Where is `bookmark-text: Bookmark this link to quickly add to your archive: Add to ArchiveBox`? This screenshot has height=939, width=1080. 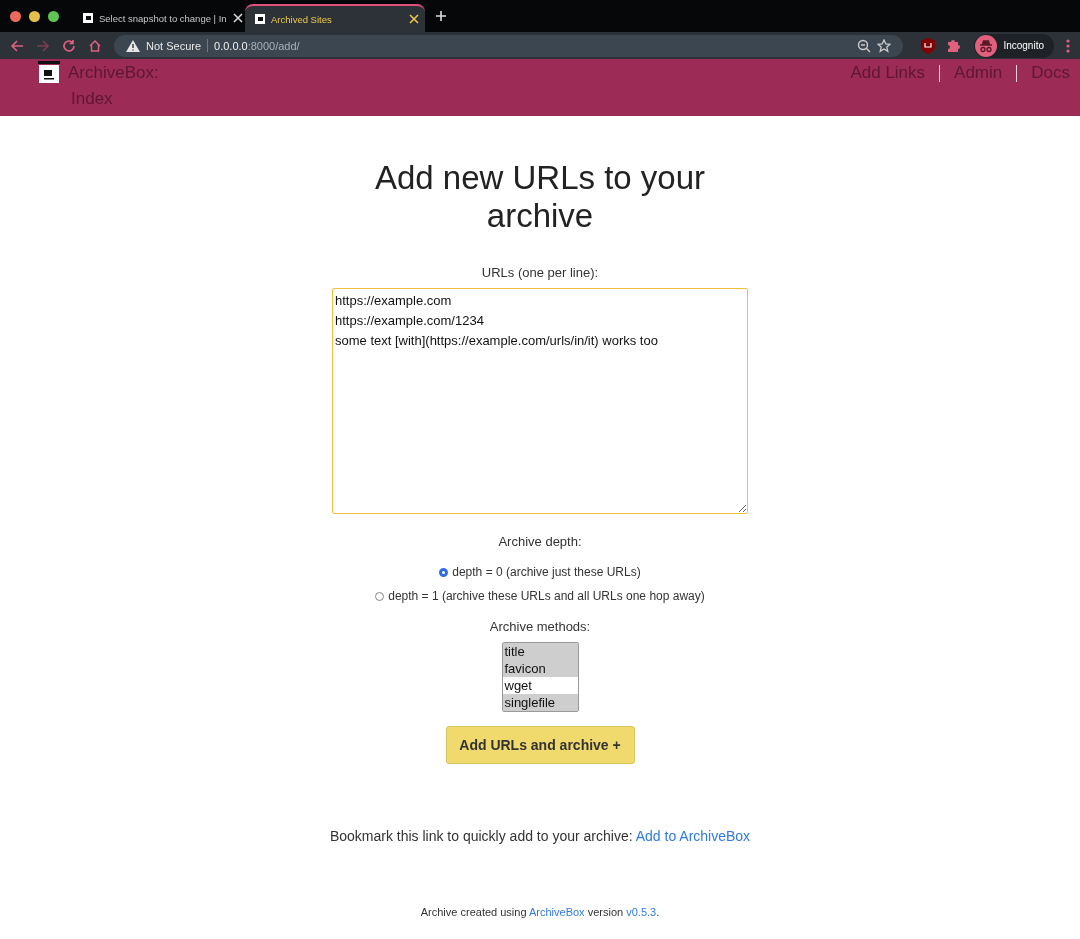
bookmark-text: Bookmark this link to quickly add to your archive: Add to ArchiveBox is located at coordinates (540, 836).